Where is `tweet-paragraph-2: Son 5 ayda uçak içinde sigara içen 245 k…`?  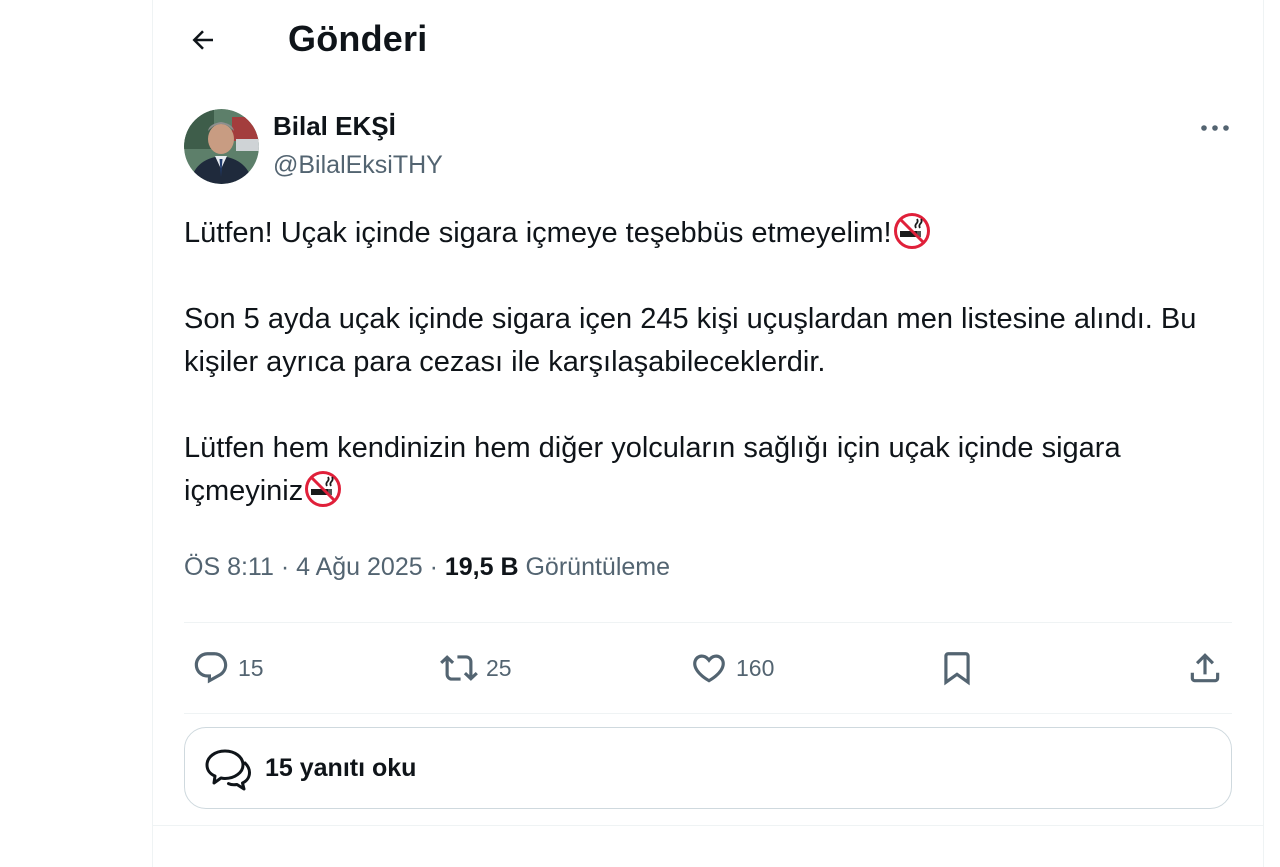 tweet-paragraph-2: Son 5 ayda uçak içinde sigara içen 245 k… is located at coordinates (690, 340).